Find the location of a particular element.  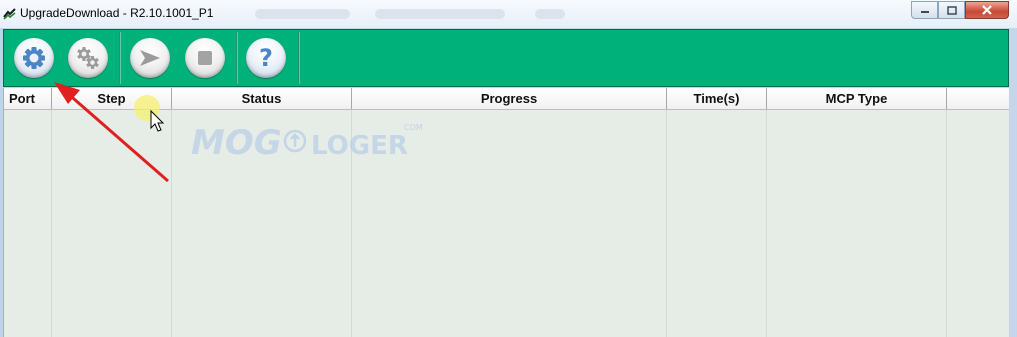

column-header-time: Time(s) is located at coordinates (717, 98).